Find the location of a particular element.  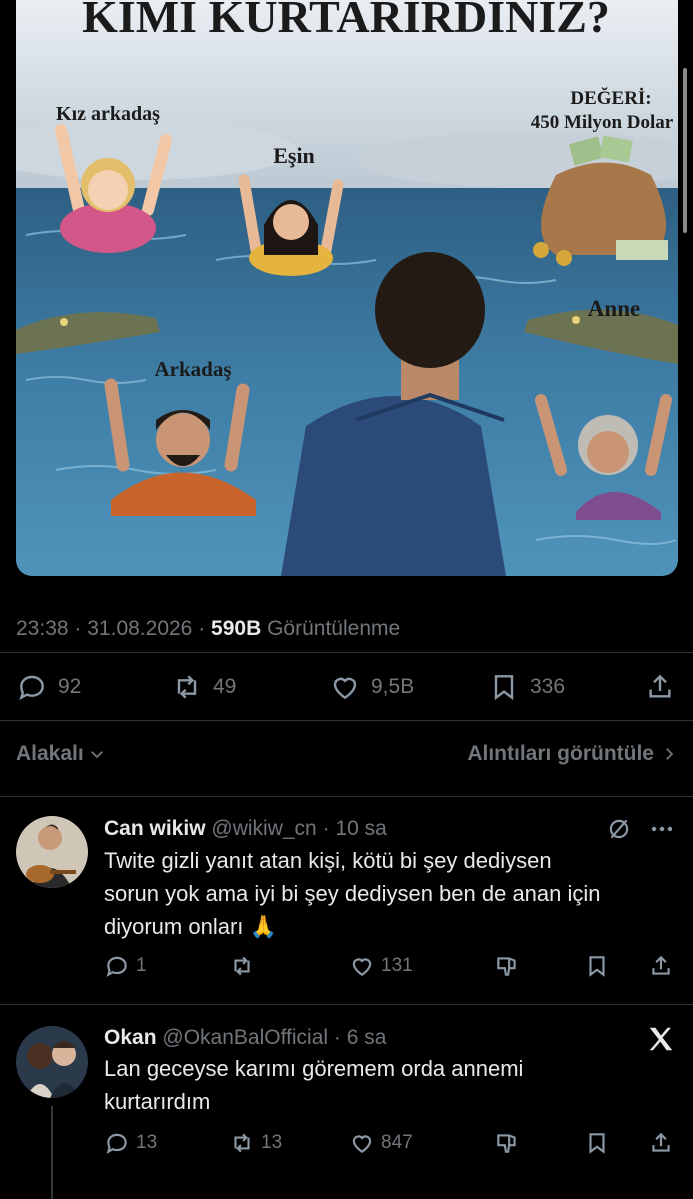

repost-button: 13 is located at coordinates (255, 1143).